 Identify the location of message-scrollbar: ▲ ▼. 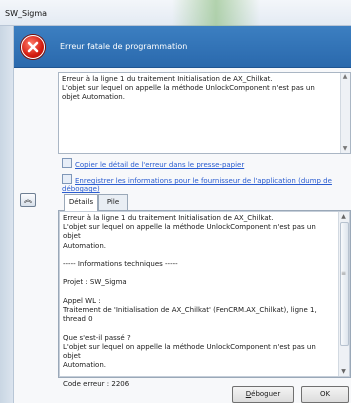
(345, 113).